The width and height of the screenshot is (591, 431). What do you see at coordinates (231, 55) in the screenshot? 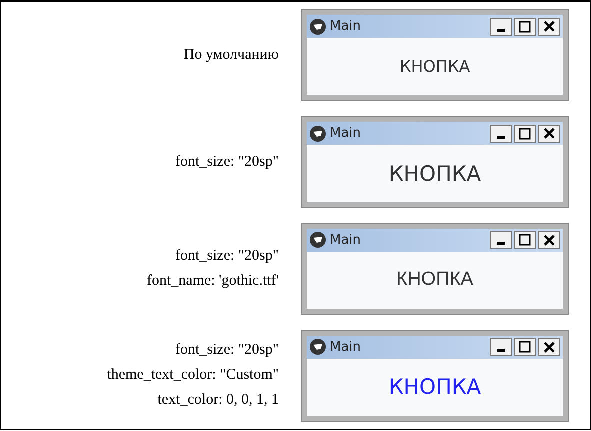
I see `property-label: По умолчанию` at bounding box center [231, 55].